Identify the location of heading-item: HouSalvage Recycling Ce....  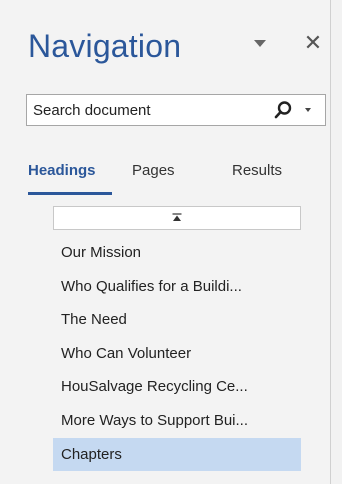
(177, 387).